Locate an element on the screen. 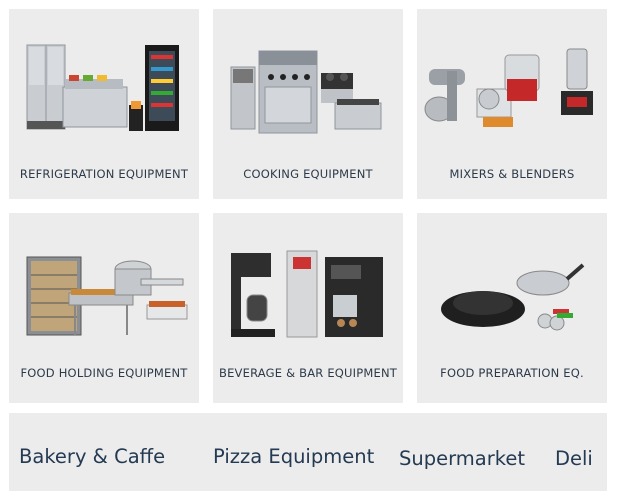  food-prep-icon is located at coordinates (513, 297).